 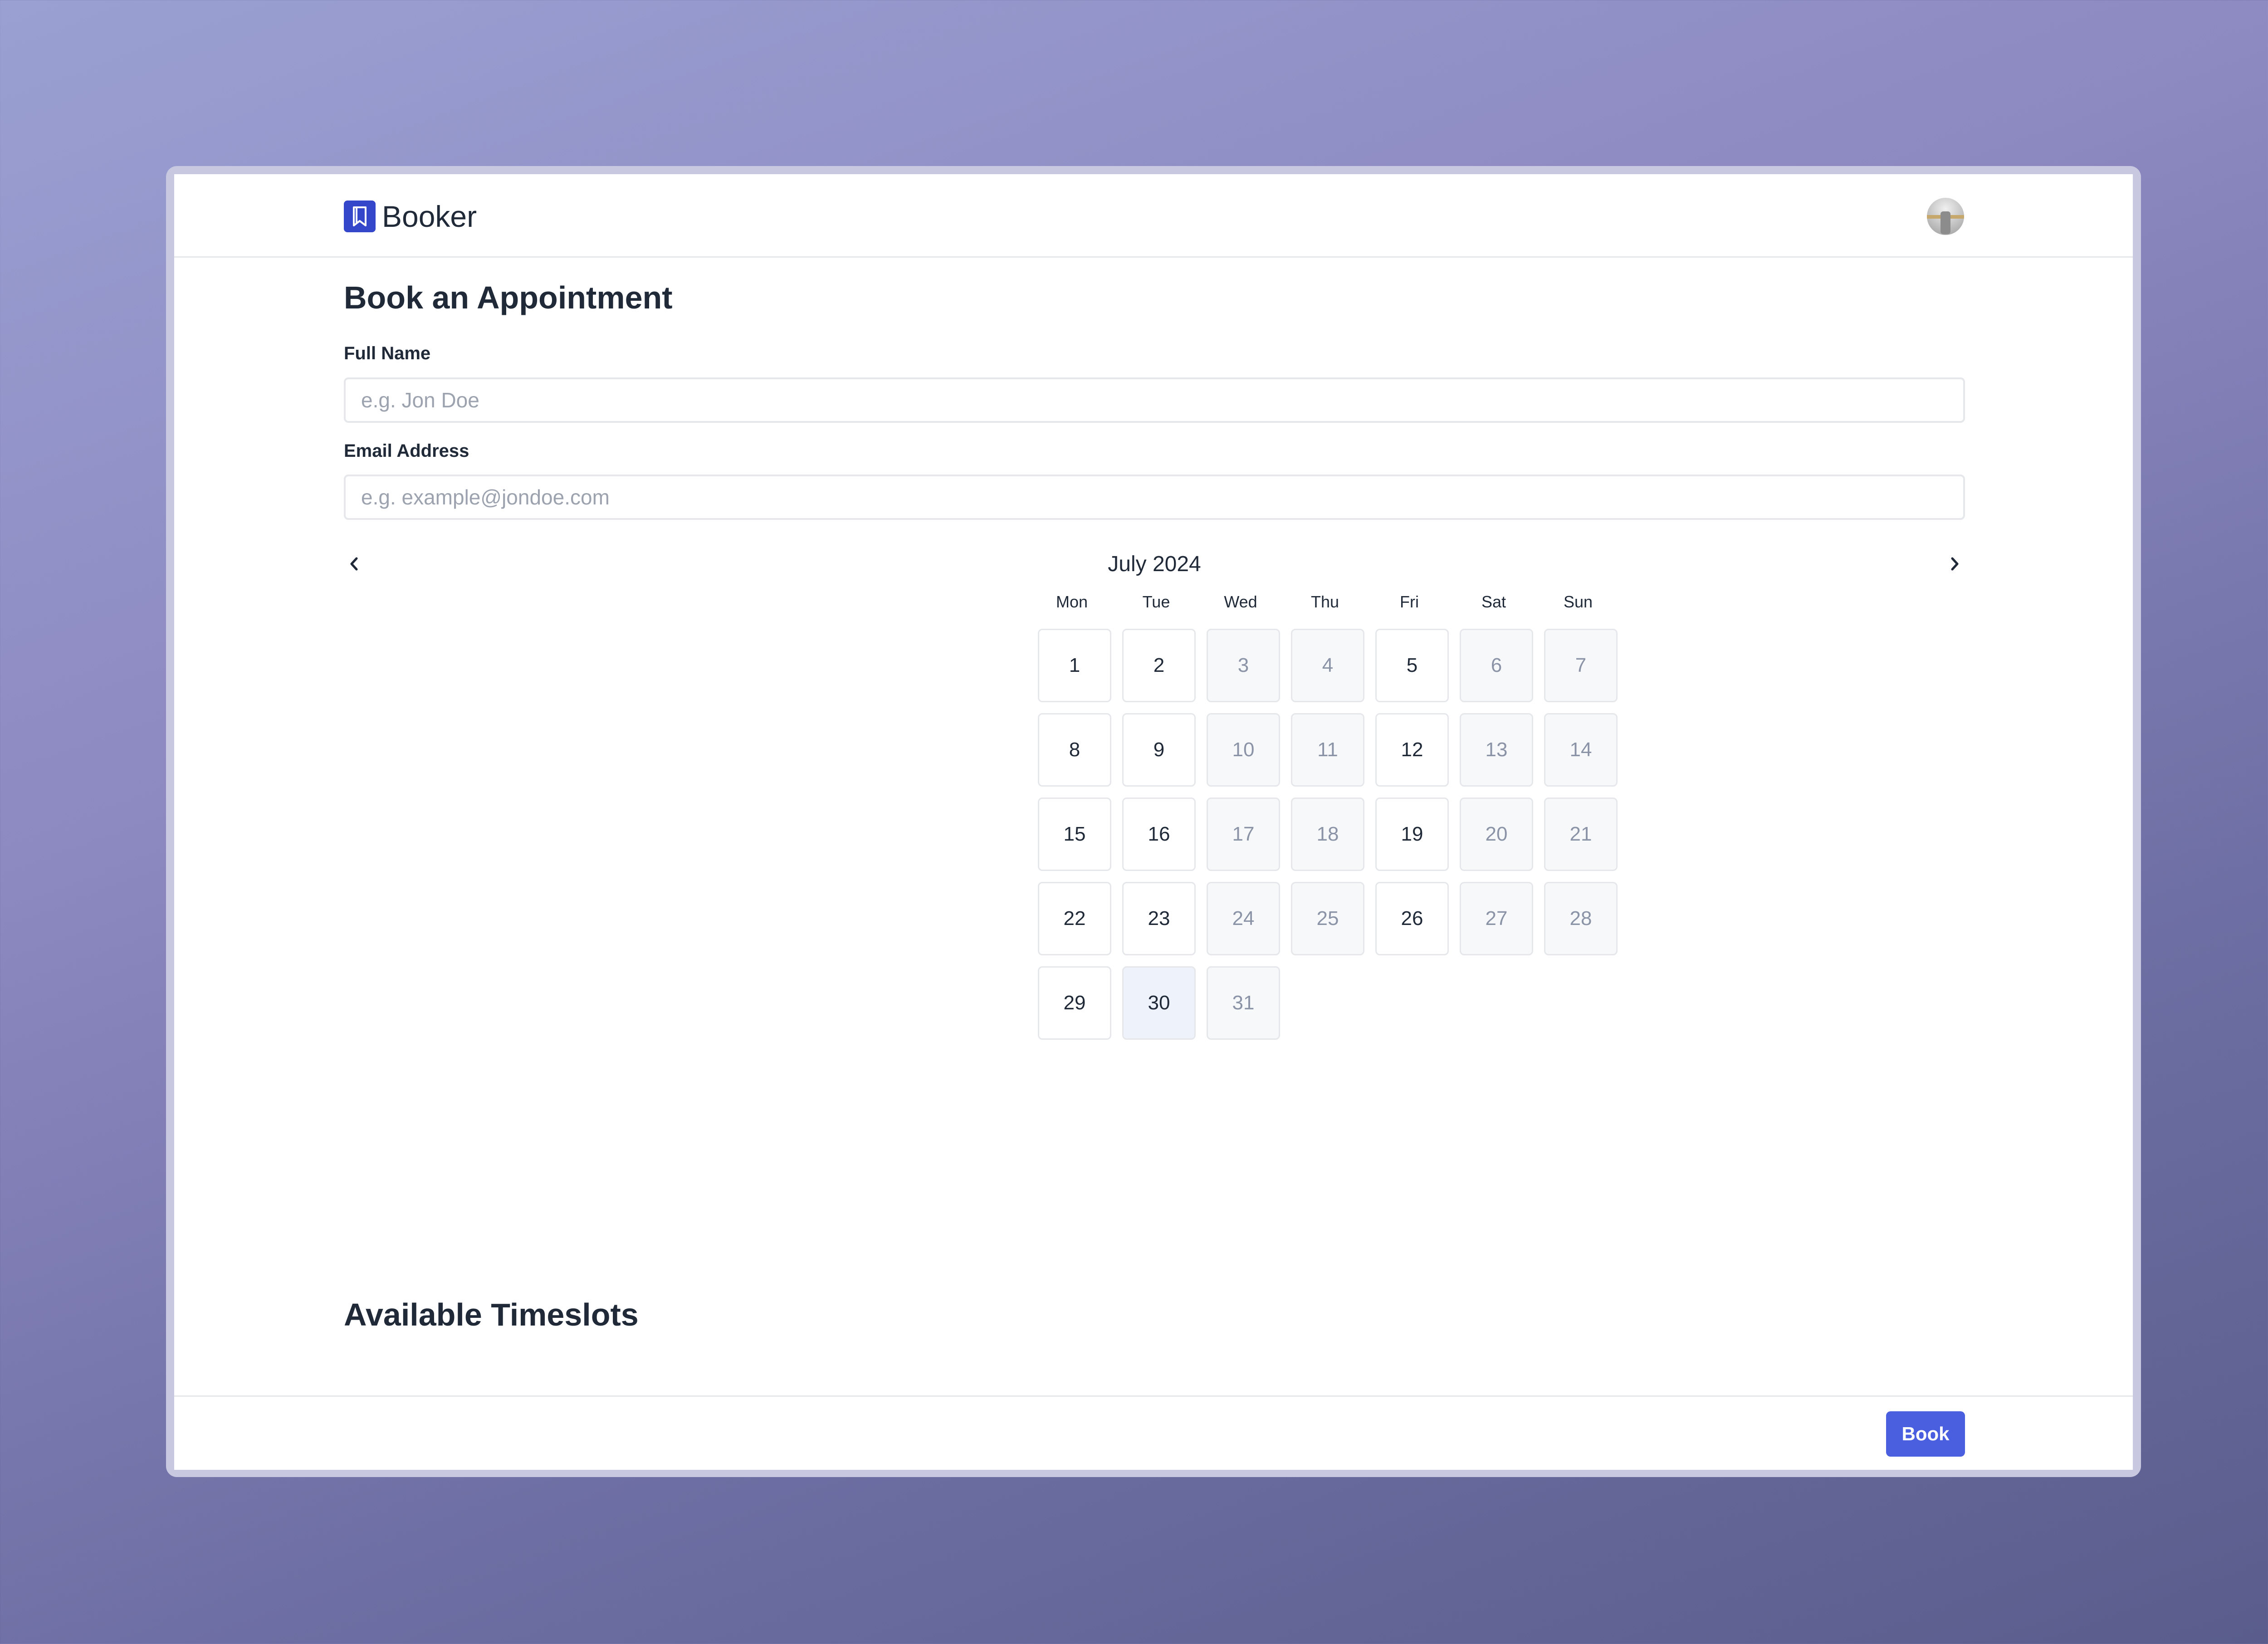 I want to click on avatar-figure, so click(x=1946, y=223).